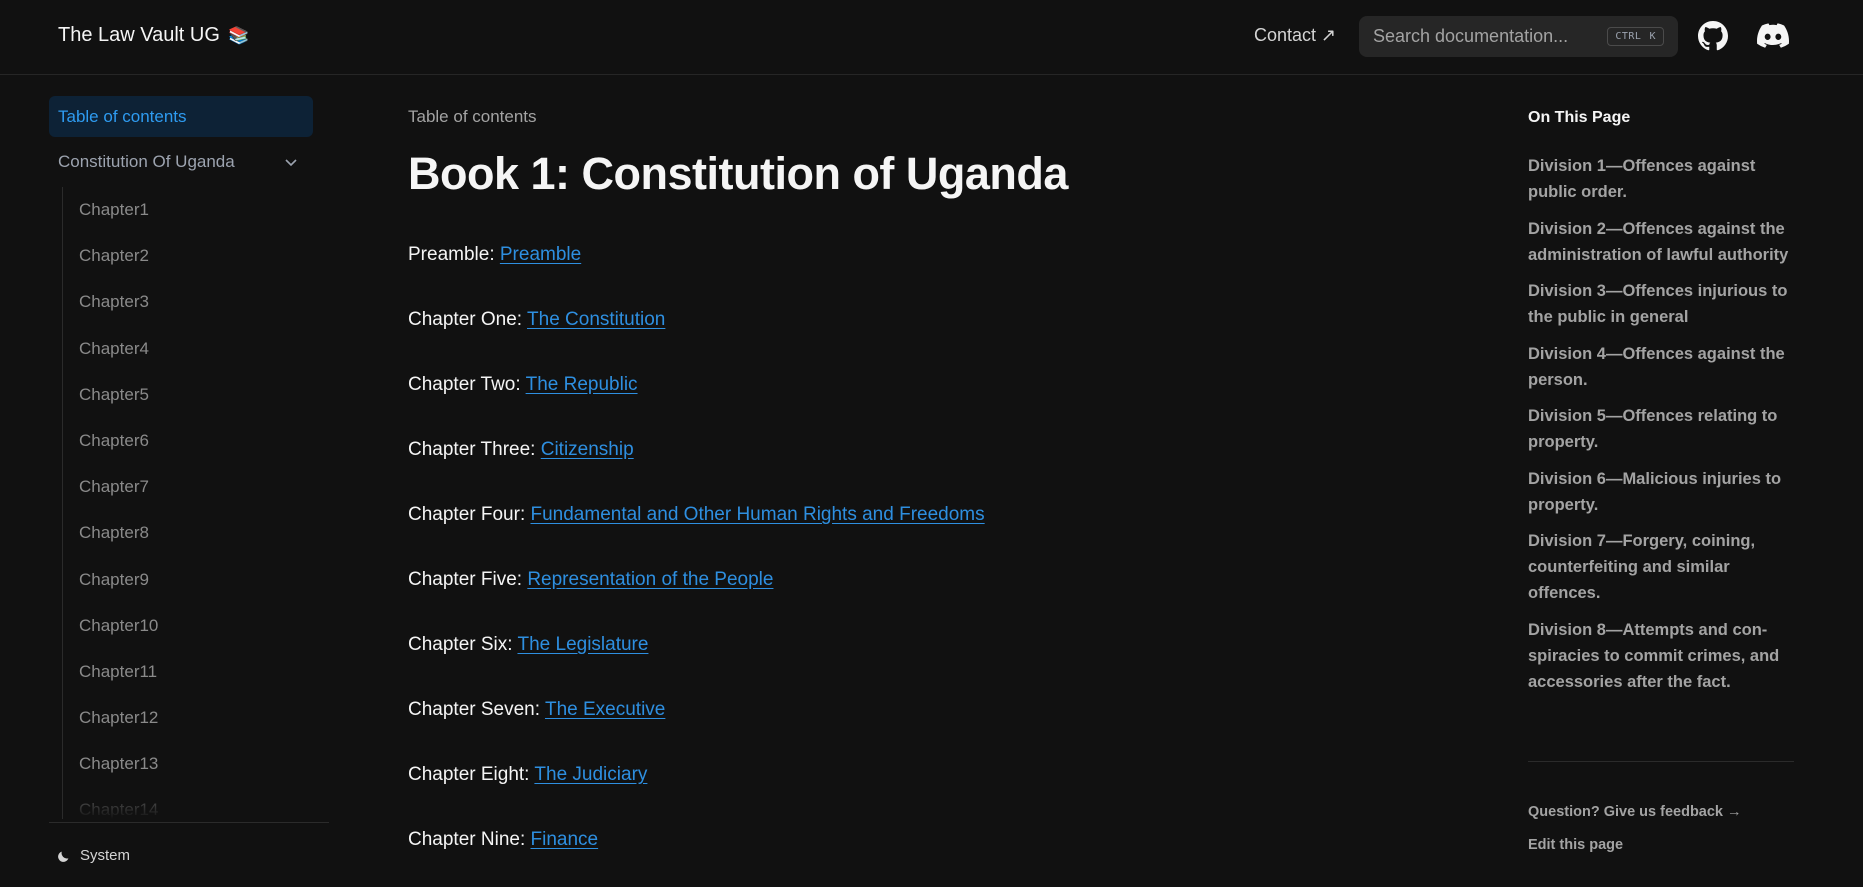 The height and width of the screenshot is (887, 1863). What do you see at coordinates (582, 384) in the screenshot?
I see `chapter-link: The Republic` at bounding box center [582, 384].